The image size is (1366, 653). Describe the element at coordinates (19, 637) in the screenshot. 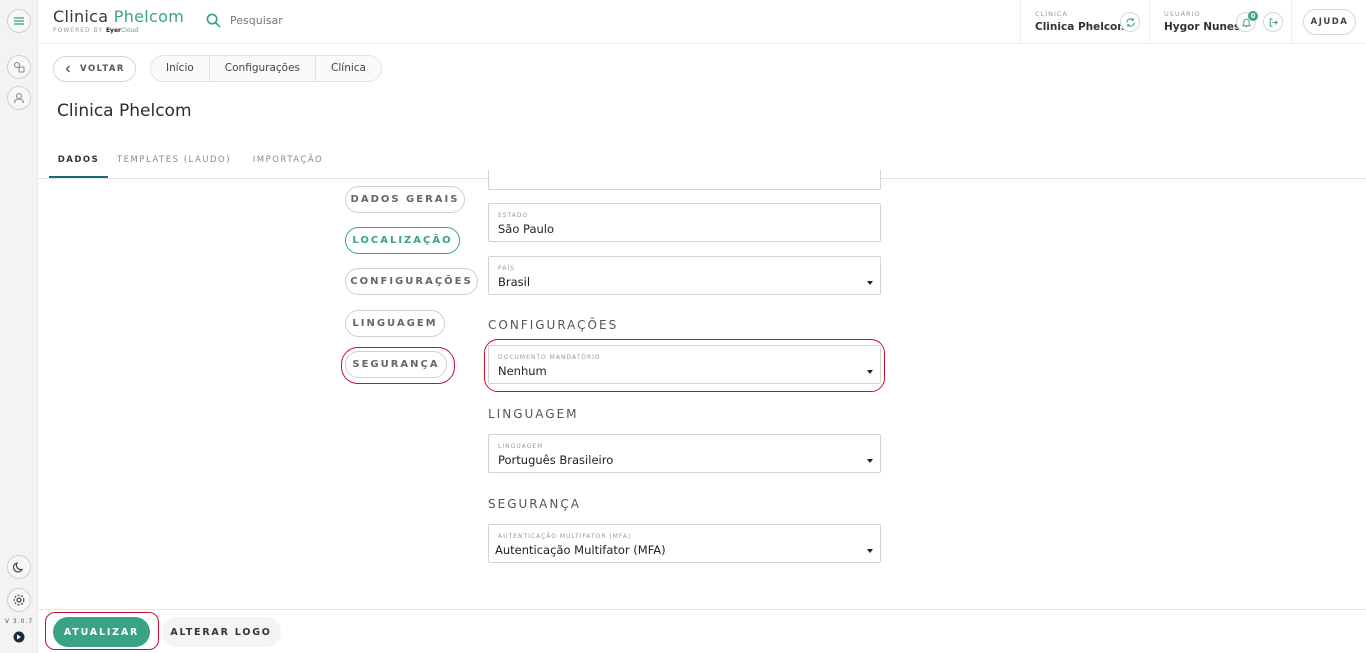

I see `phelcom-logo-icon` at that location.